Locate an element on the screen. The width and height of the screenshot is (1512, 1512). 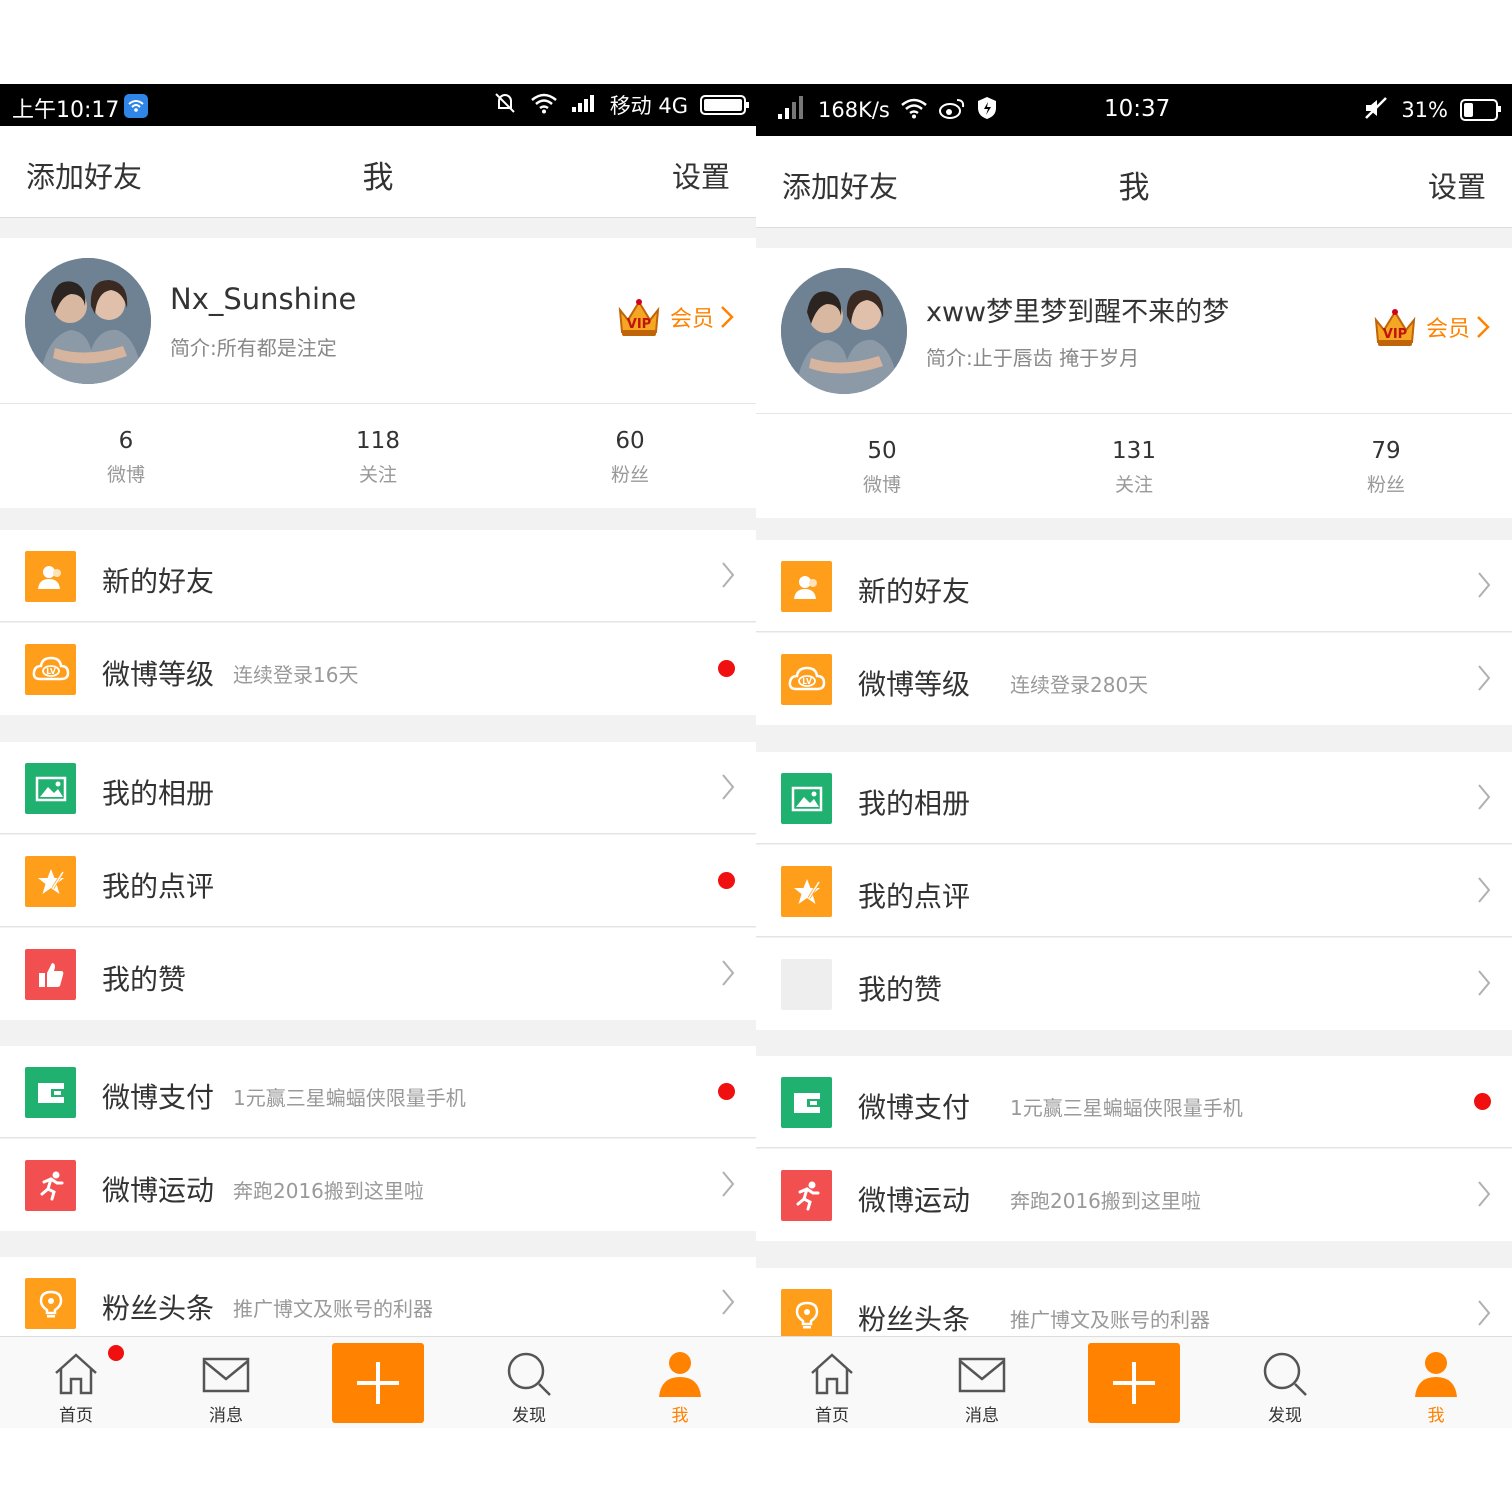
mail-icon is located at coordinates (982, 1375).